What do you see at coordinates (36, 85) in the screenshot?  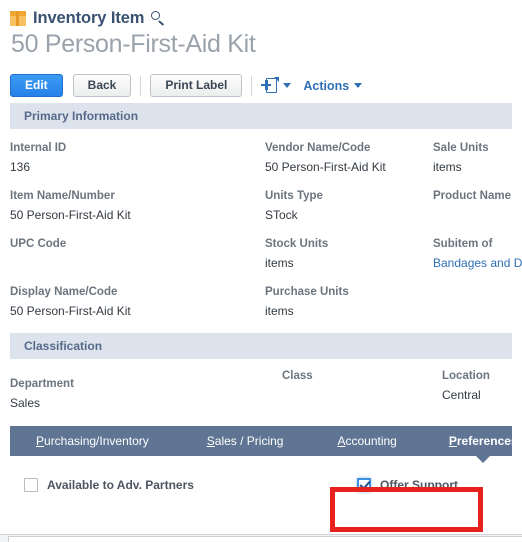 I see `edit-button: Edit` at bounding box center [36, 85].